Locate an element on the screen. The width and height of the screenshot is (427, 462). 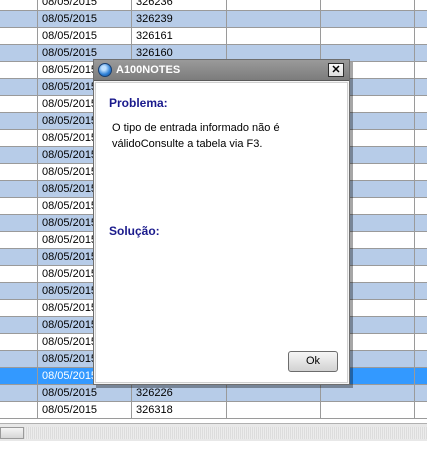
dialog-titlebar: A100NOTES ✕ is located at coordinates (221, 70).